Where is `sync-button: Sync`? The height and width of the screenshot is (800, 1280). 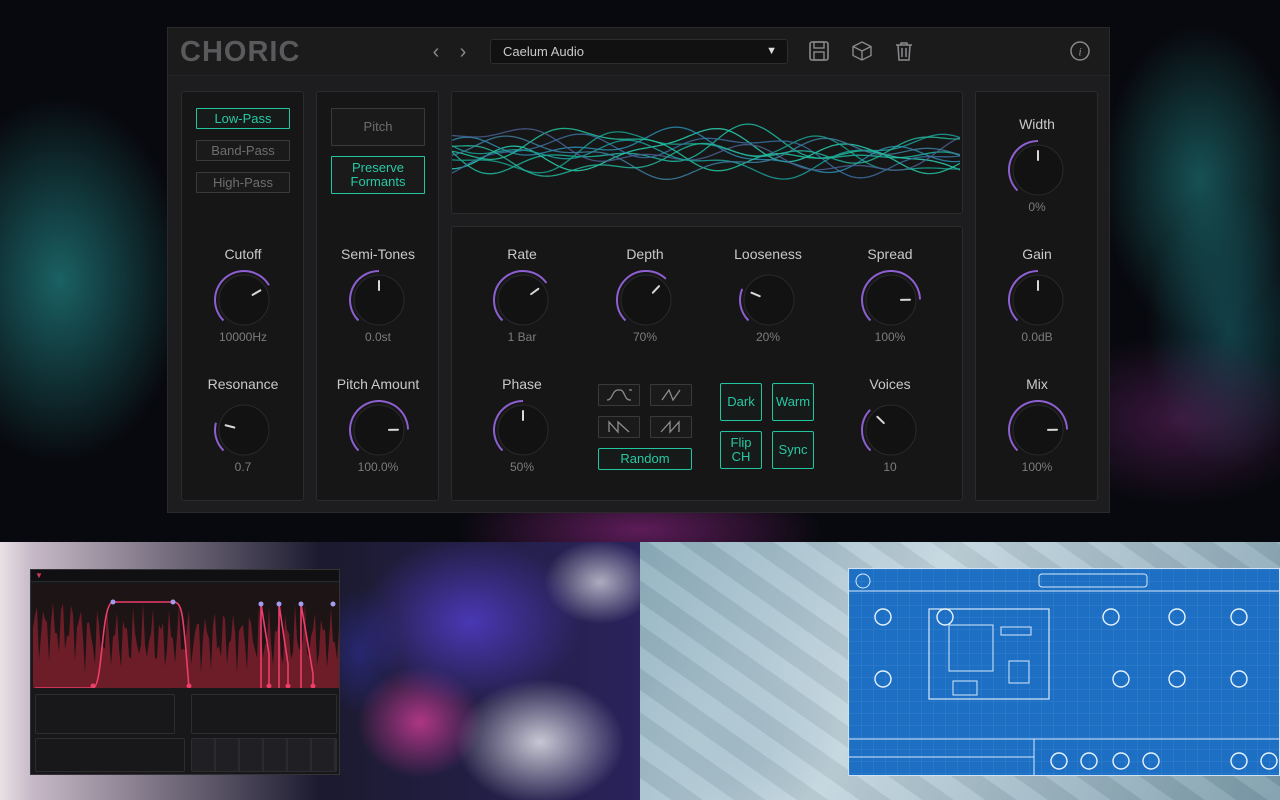
sync-button: Sync is located at coordinates (793, 450).